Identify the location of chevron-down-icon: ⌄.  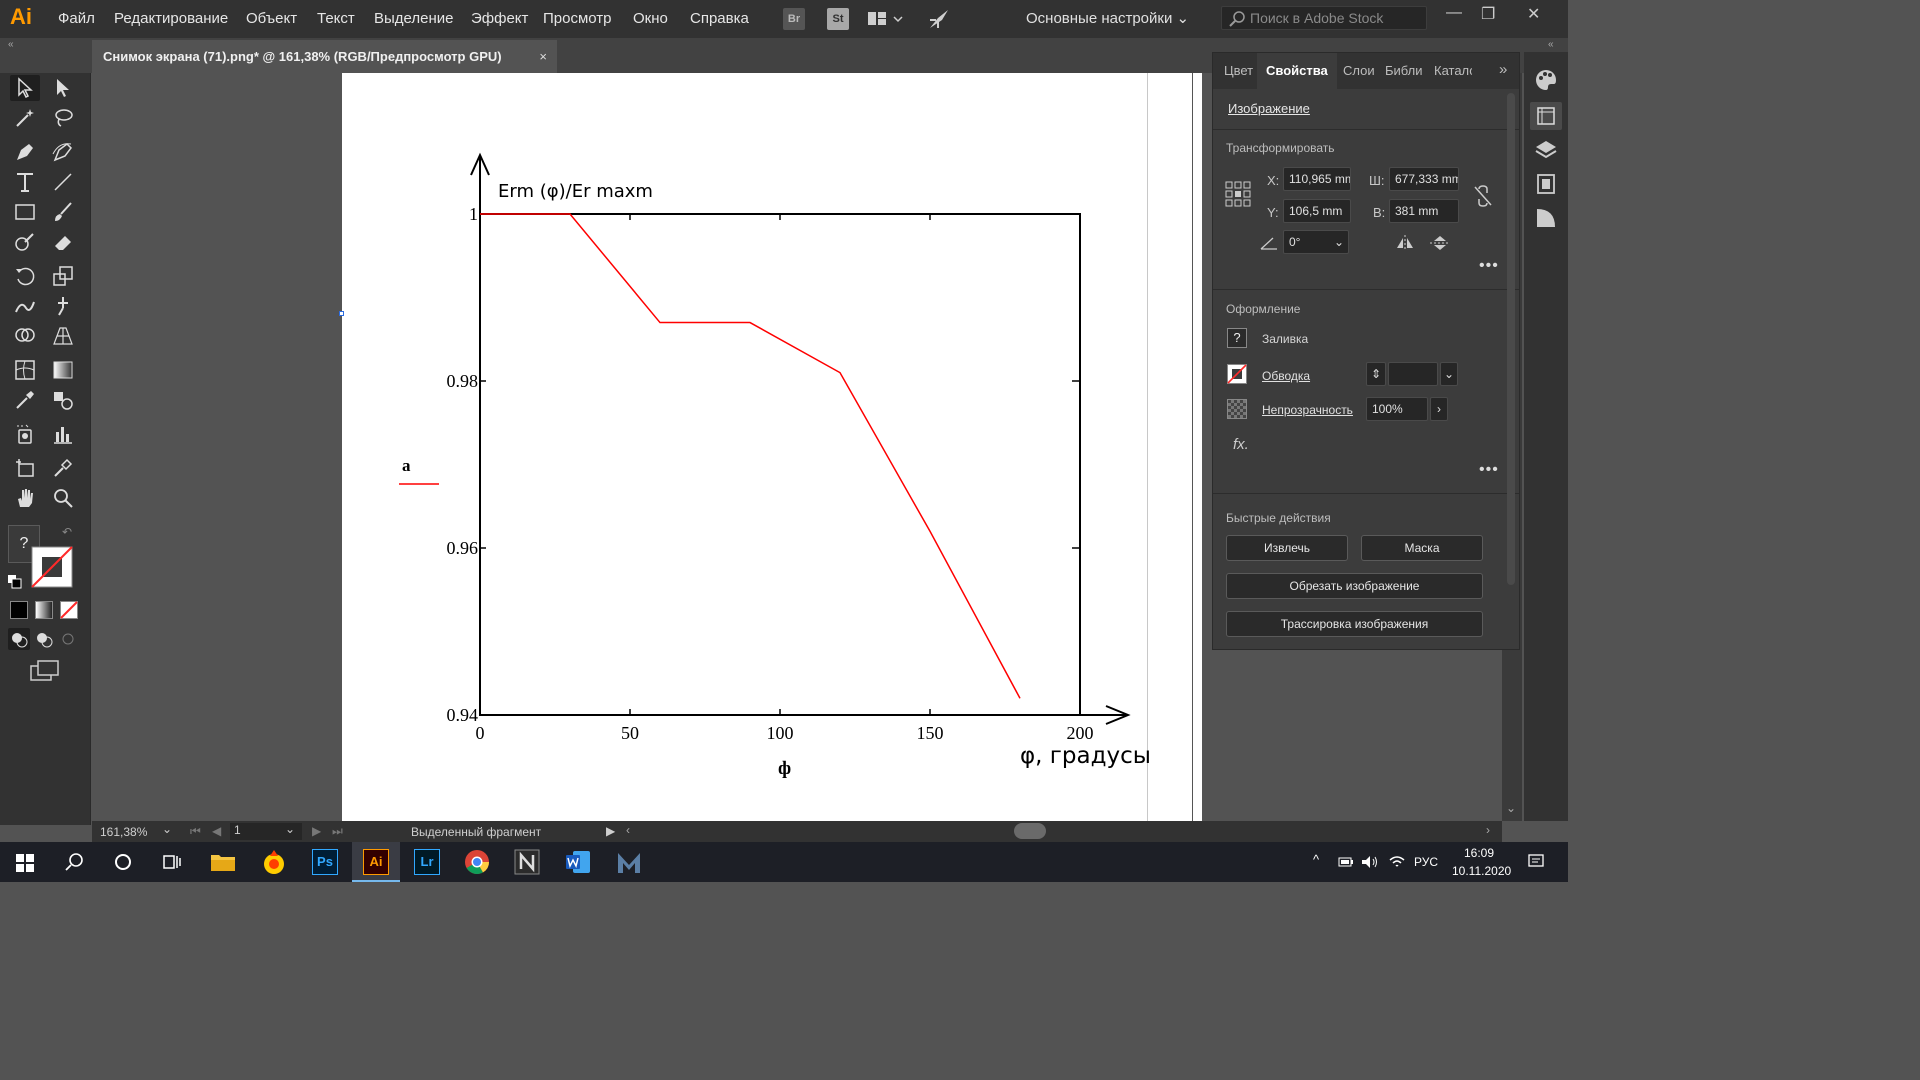
(1339, 242).